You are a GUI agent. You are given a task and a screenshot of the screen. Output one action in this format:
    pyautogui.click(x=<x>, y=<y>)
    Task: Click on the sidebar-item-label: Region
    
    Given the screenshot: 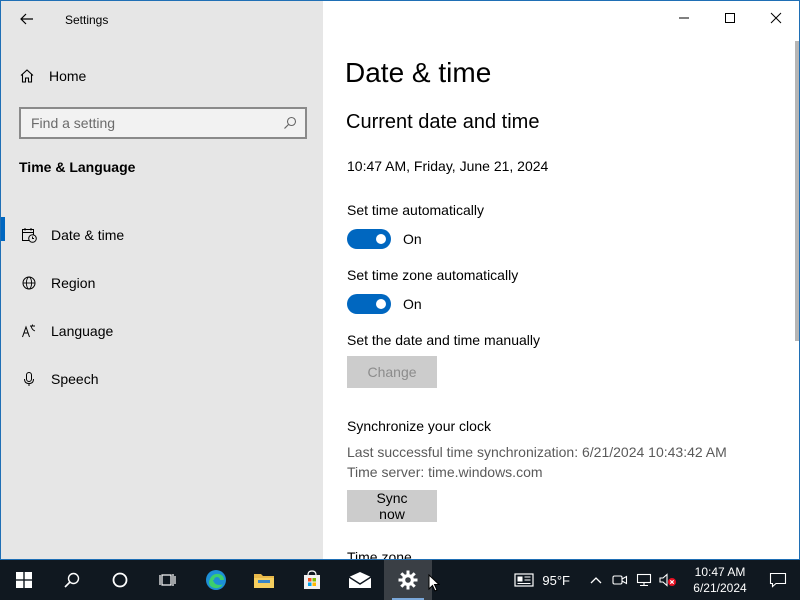 What is the action you would take?
    pyautogui.click(x=73, y=283)
    